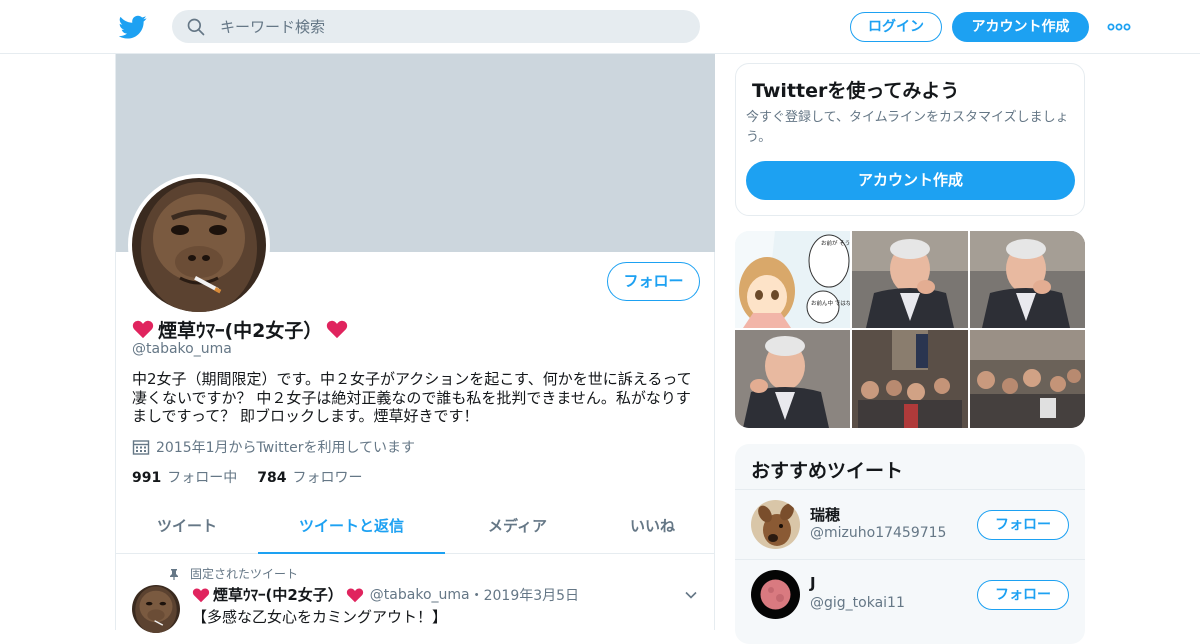 The height and width of the screenshot is (644, 1200). What do you see at coordinates (141, 447) in the screenshot?
I see `calendar-icon` at bounding box center [141, 447].